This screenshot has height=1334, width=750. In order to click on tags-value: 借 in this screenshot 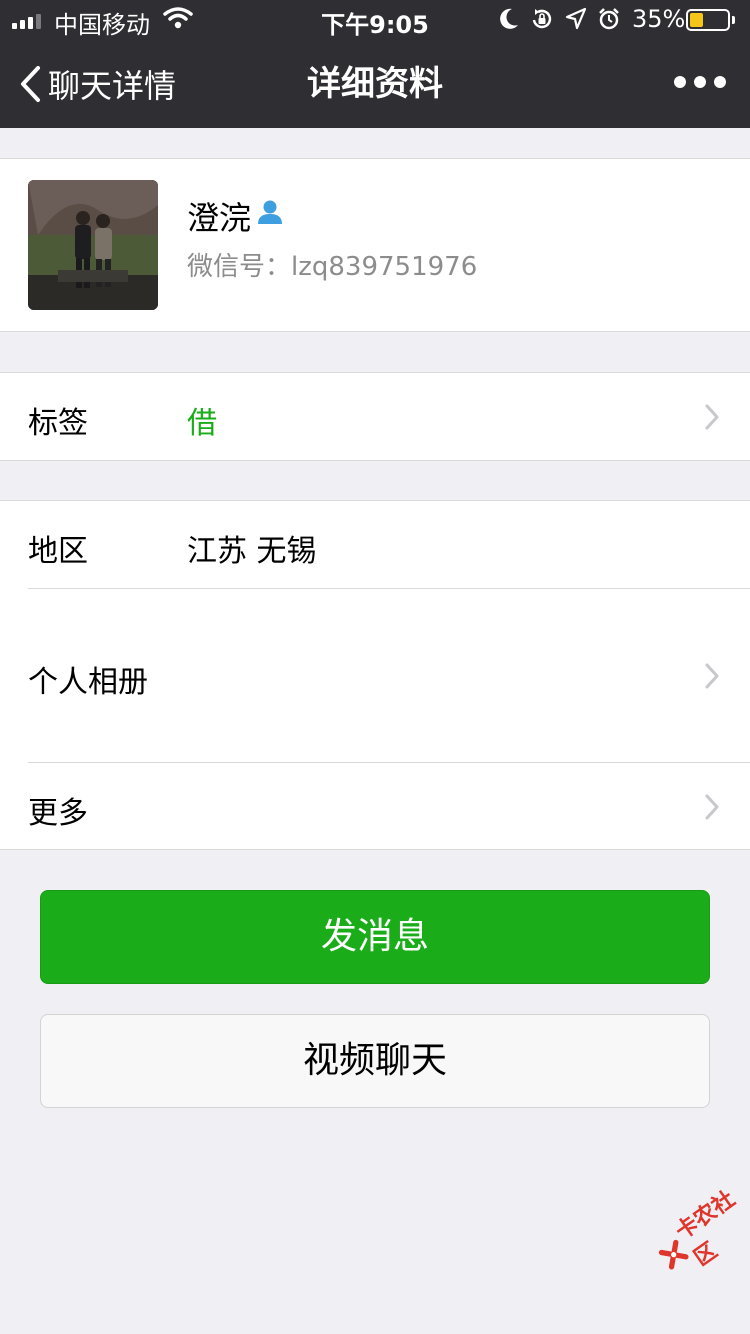, I will do `click(202, 423)`.